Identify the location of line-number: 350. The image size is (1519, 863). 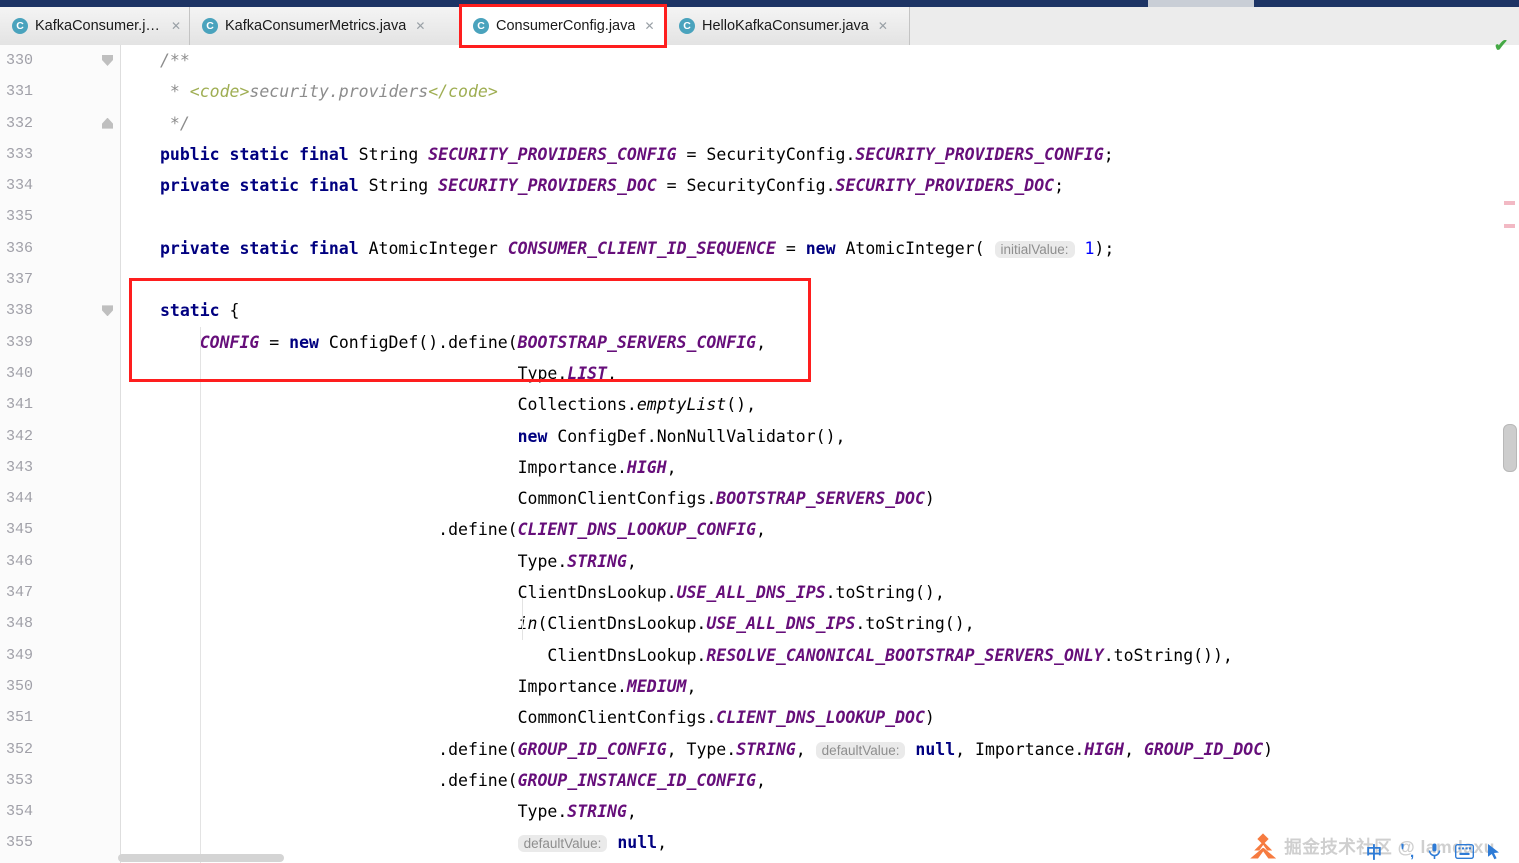
(20, 686).